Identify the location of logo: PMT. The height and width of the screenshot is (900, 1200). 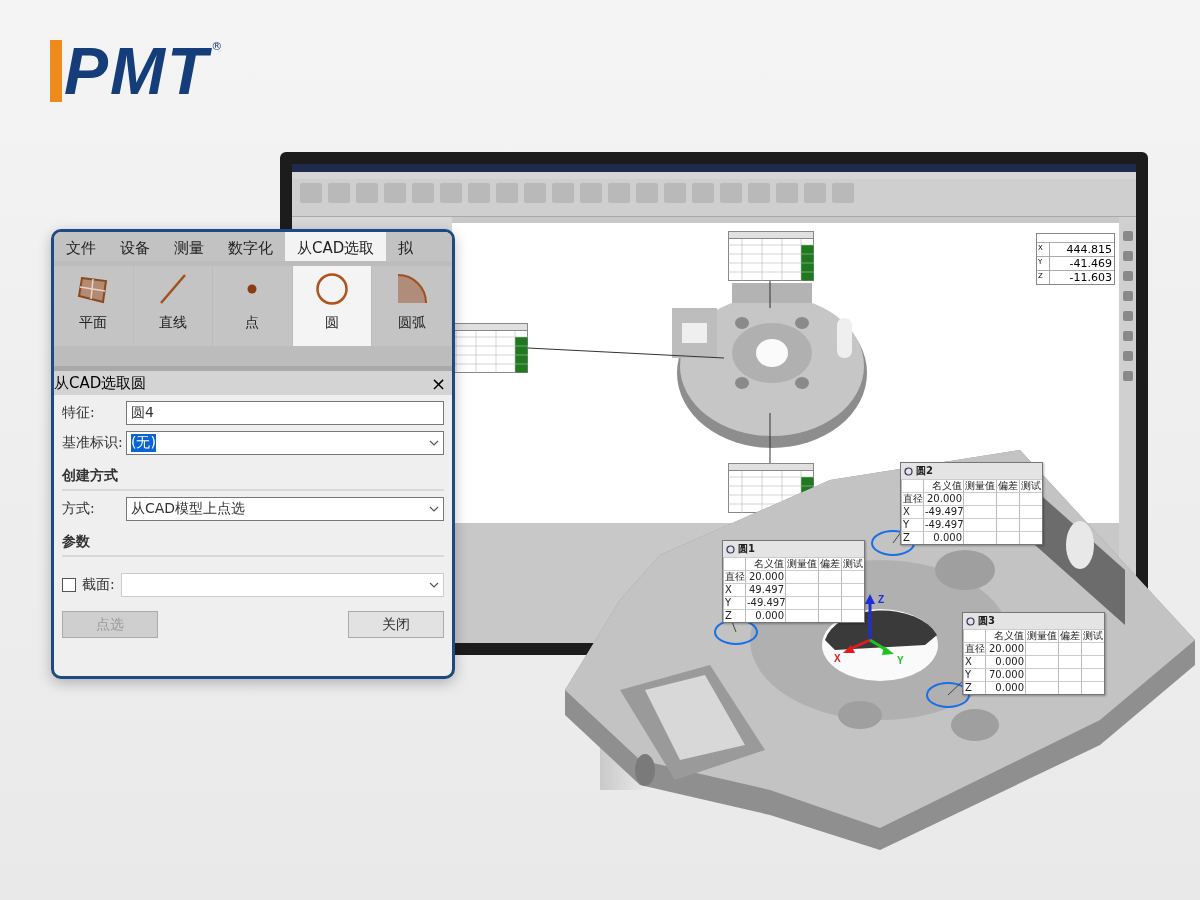
(130, 71).